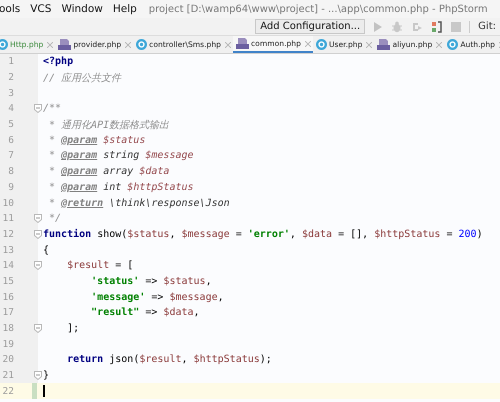 This screenshot has width=500, height=402. I want to click on code-line: return json($result, $httpStatus);, so click(169, 360).